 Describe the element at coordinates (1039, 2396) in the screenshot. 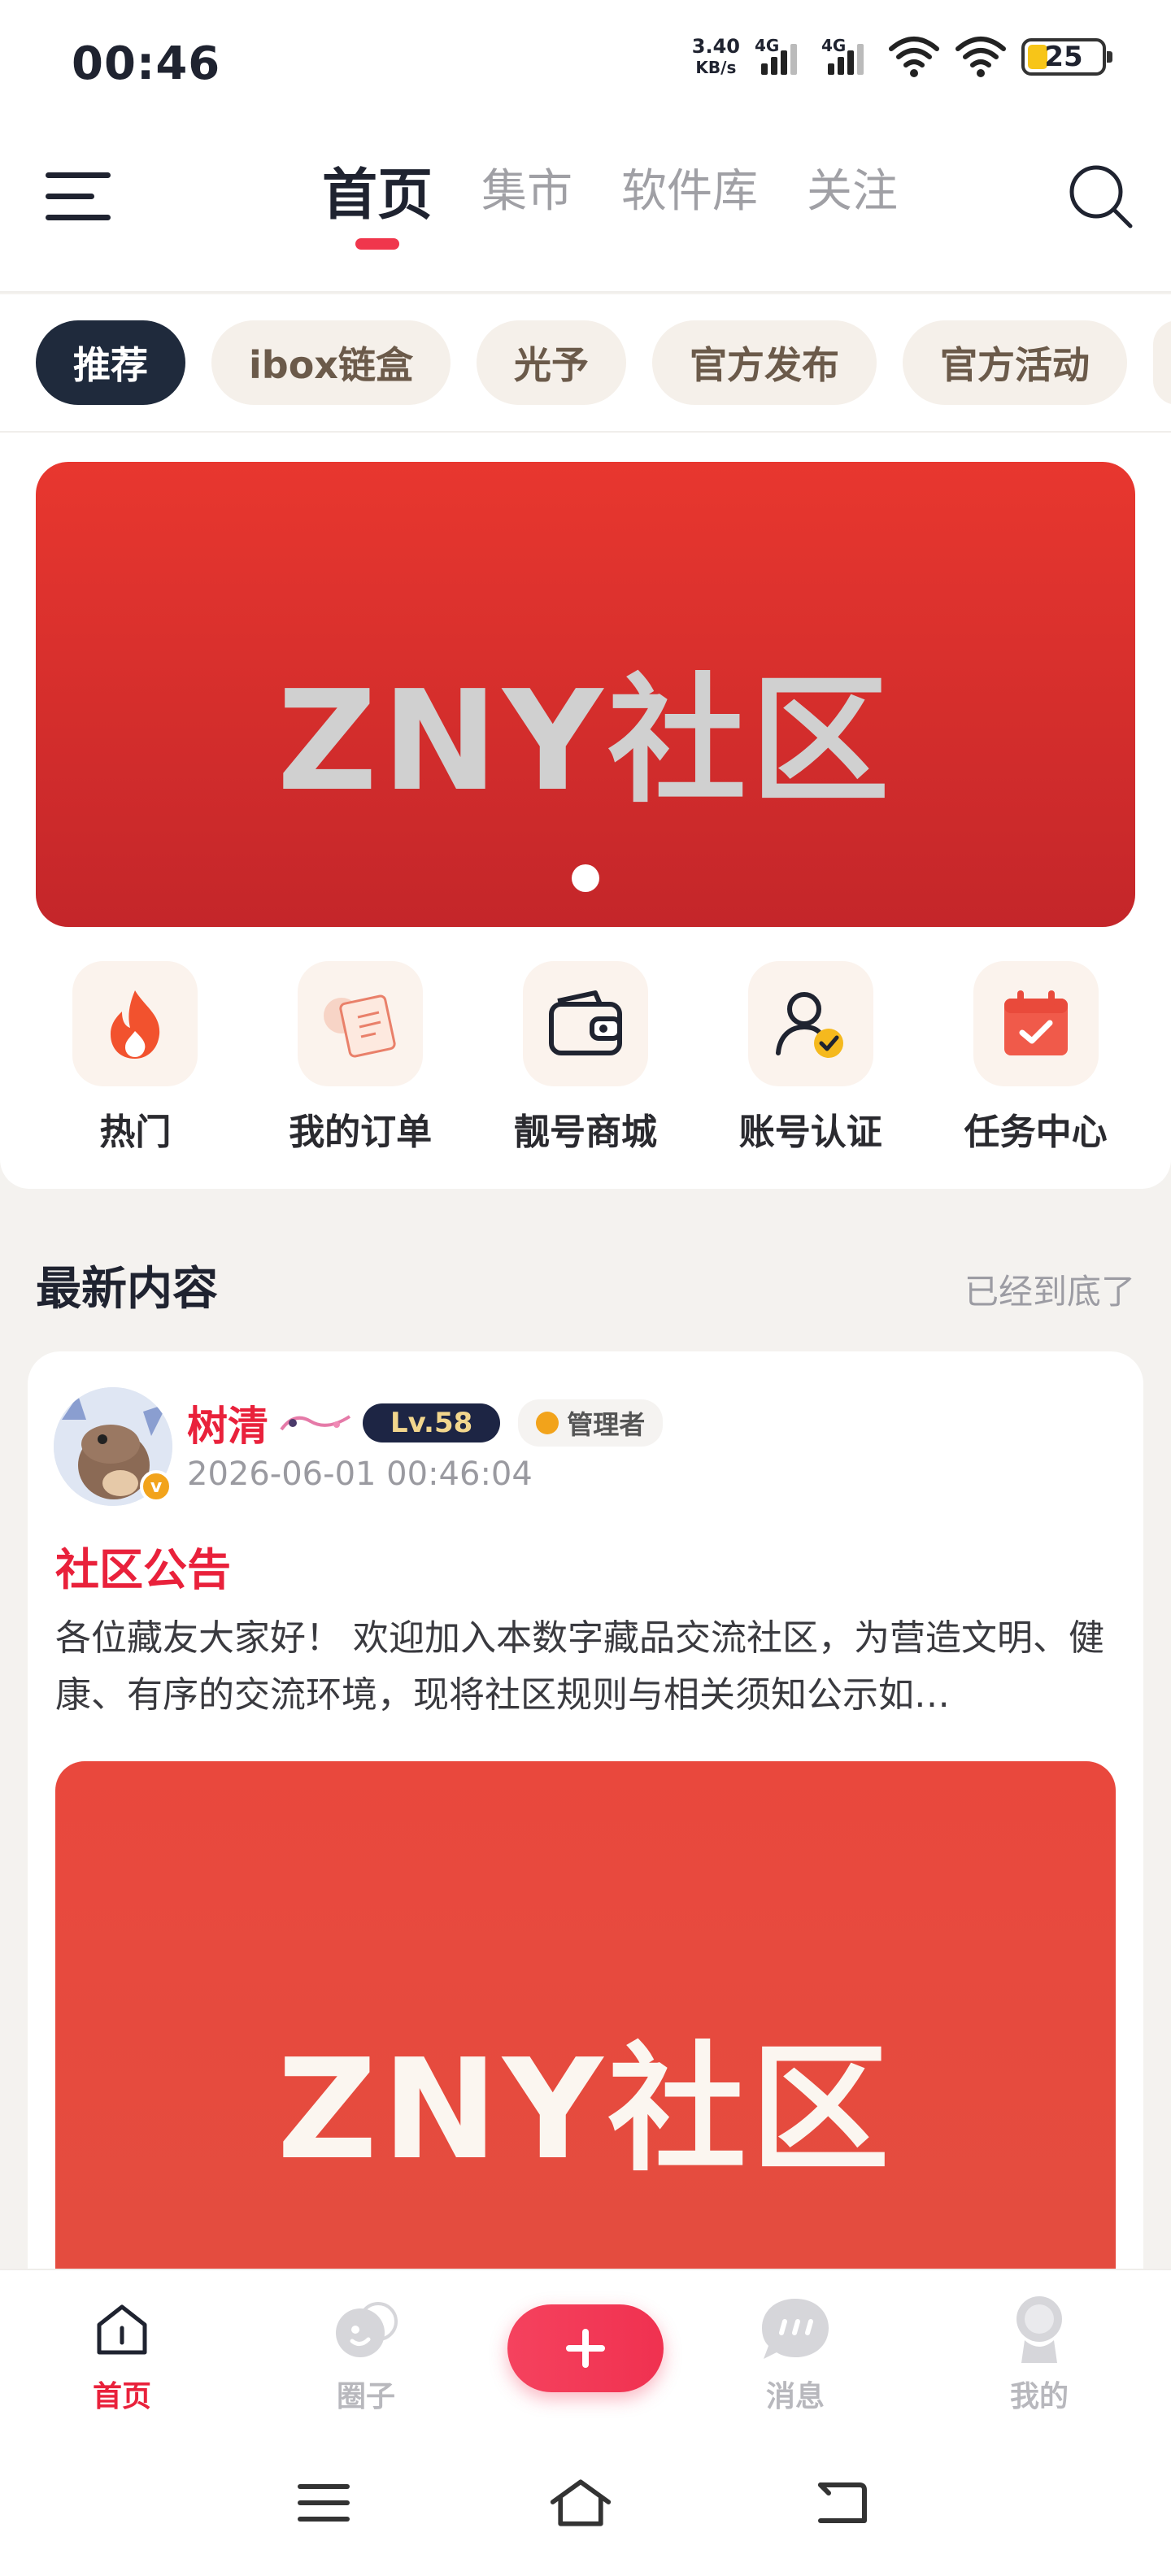

I see `tab-bar-label: 我的` at that location.